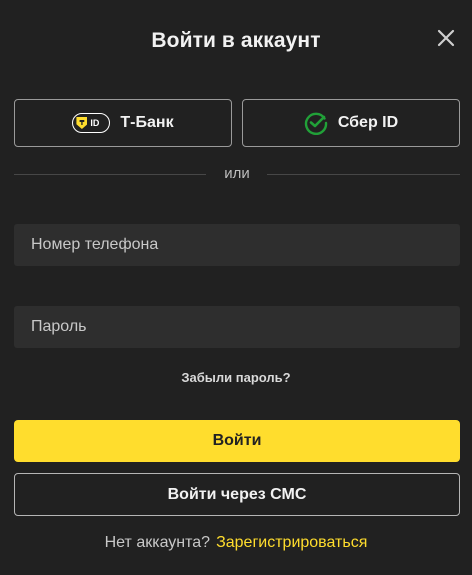 This screenshot has width=472, height=575. What do you see at coordinates (237, 173) in the screenshot?
I see `or-divider: или` at bounding box center [237, 173].